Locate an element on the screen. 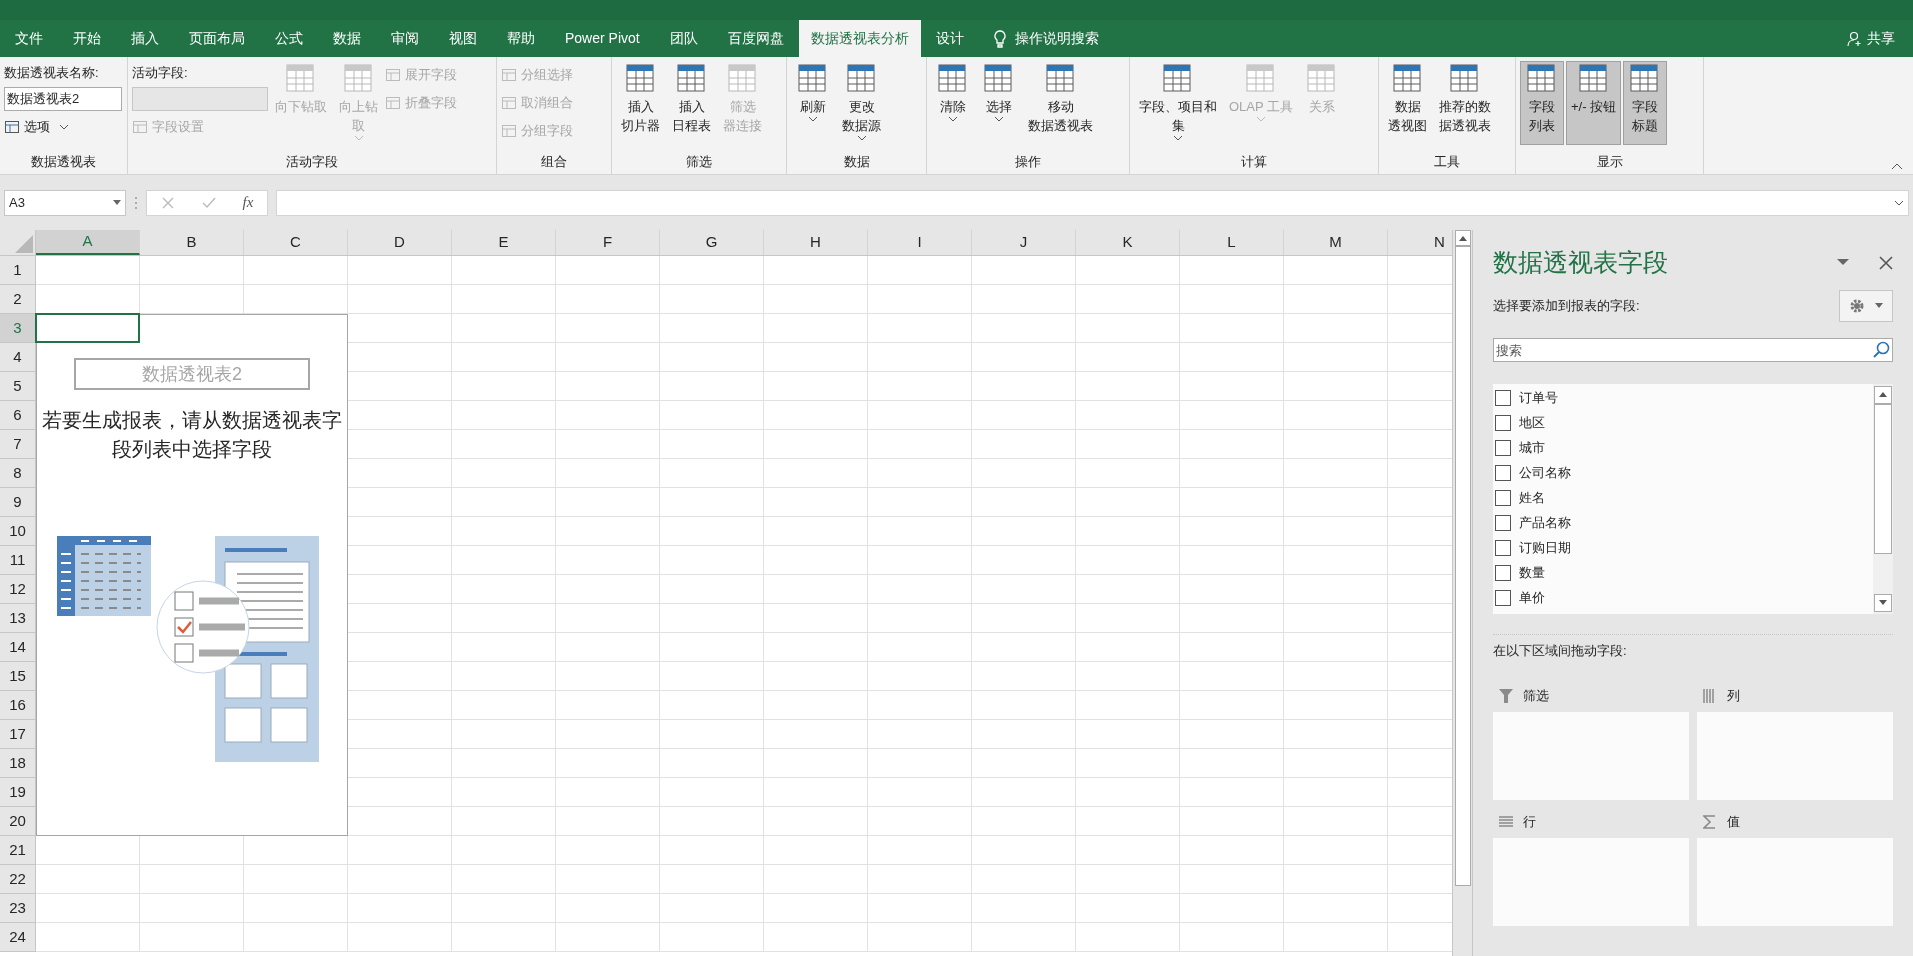 This screenshot has height=956, width=1913. selected-cell is located at coordinates (87, 328).